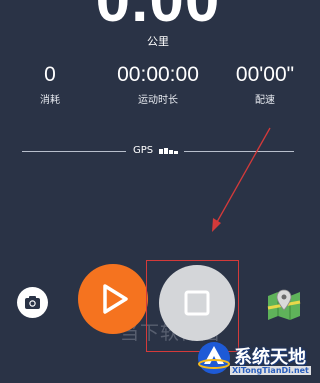  What do you see at coordinates (241, 179) in the screenshot?
I see `annotation-arrow-icon` at bounding box center [241, 179].